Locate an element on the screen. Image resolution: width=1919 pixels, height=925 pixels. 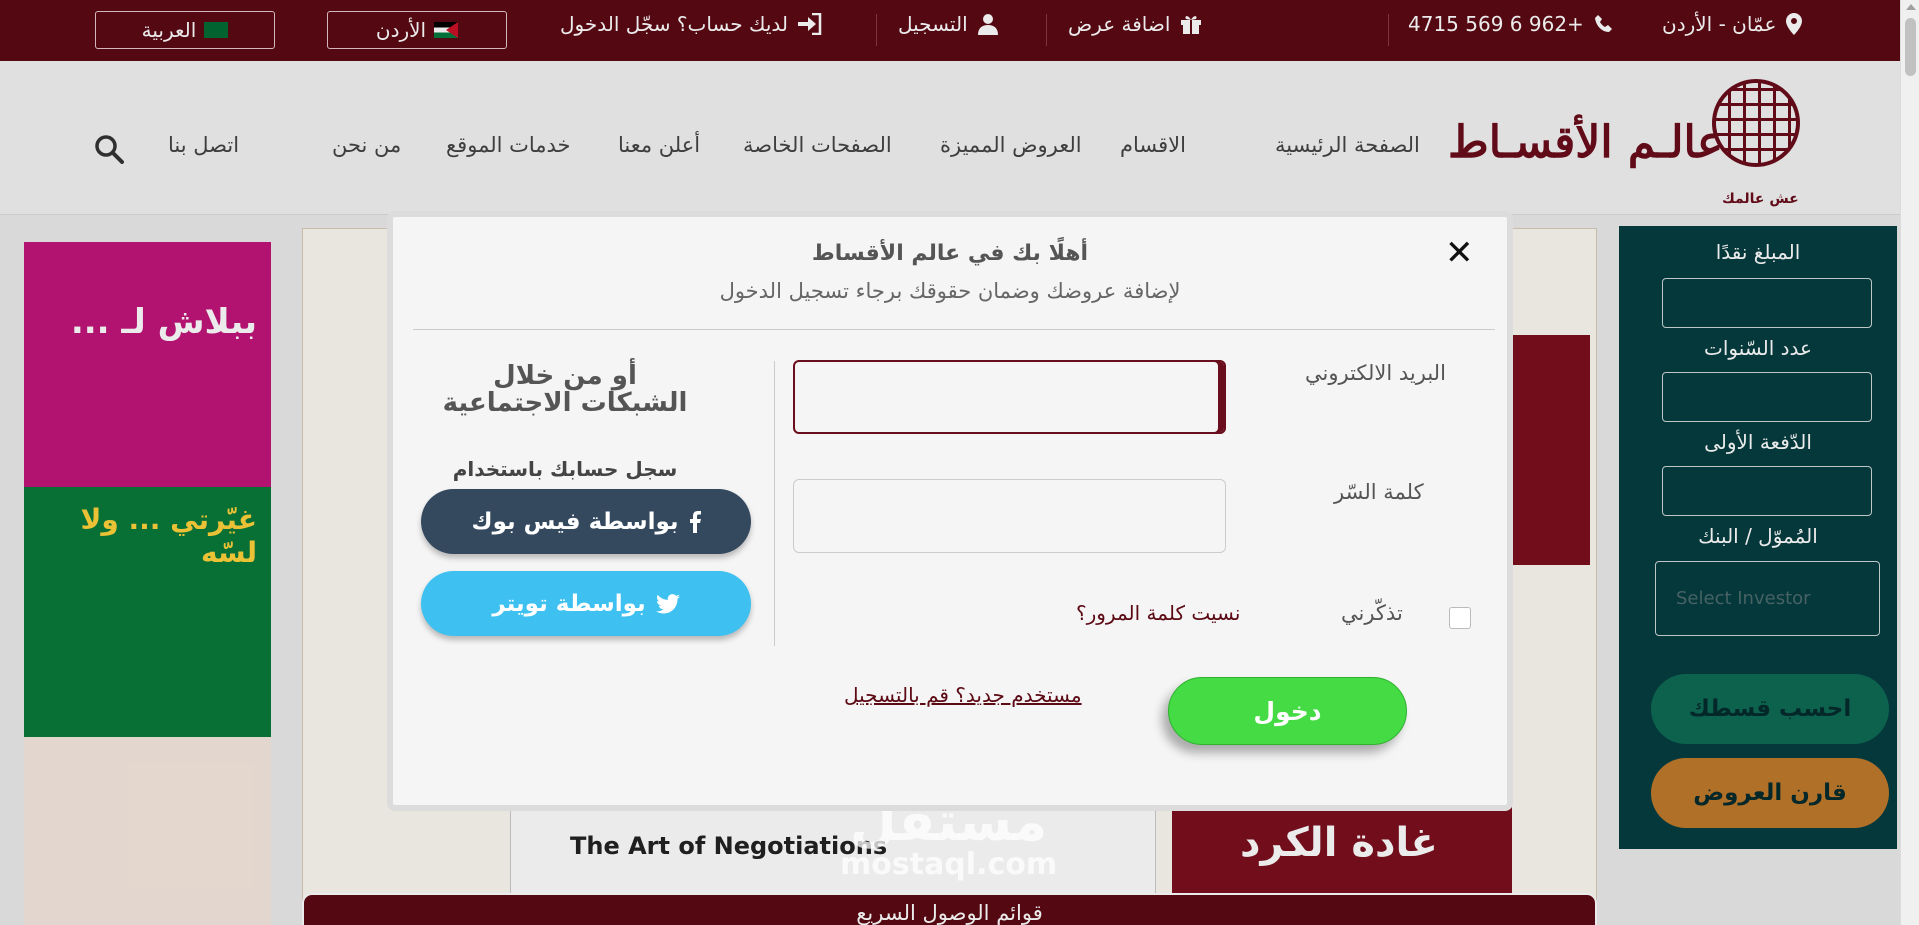
email-field is located at coordinates (1009, 397).